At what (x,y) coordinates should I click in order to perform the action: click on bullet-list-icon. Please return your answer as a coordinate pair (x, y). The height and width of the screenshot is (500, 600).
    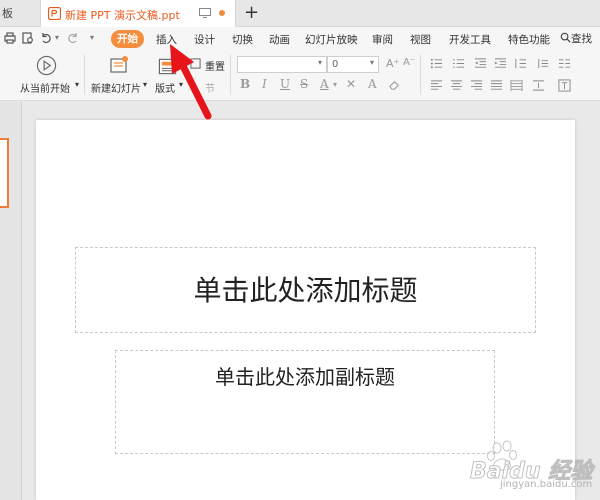
    Looking at the image, I should click on (436, 63).